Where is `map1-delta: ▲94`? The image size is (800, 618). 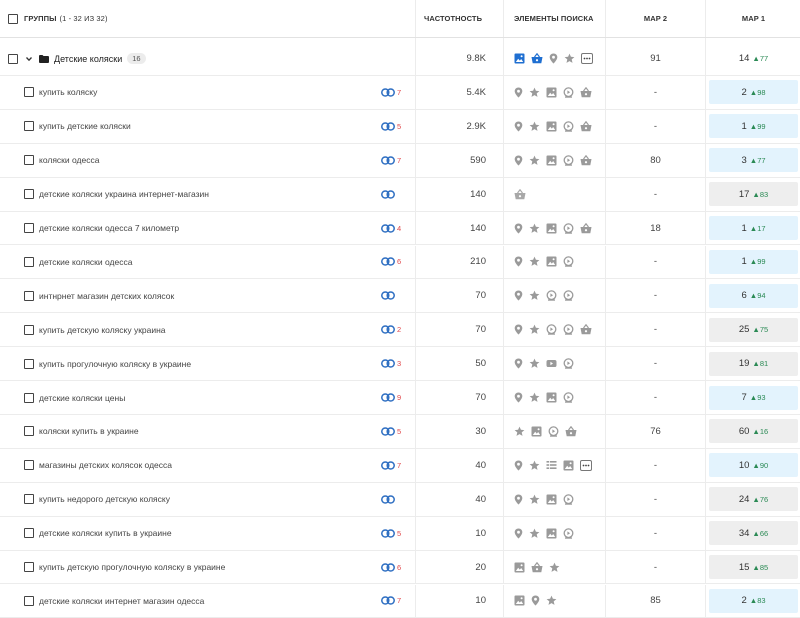
map1-delta: ▲94 is located at coordinates (757, 296).